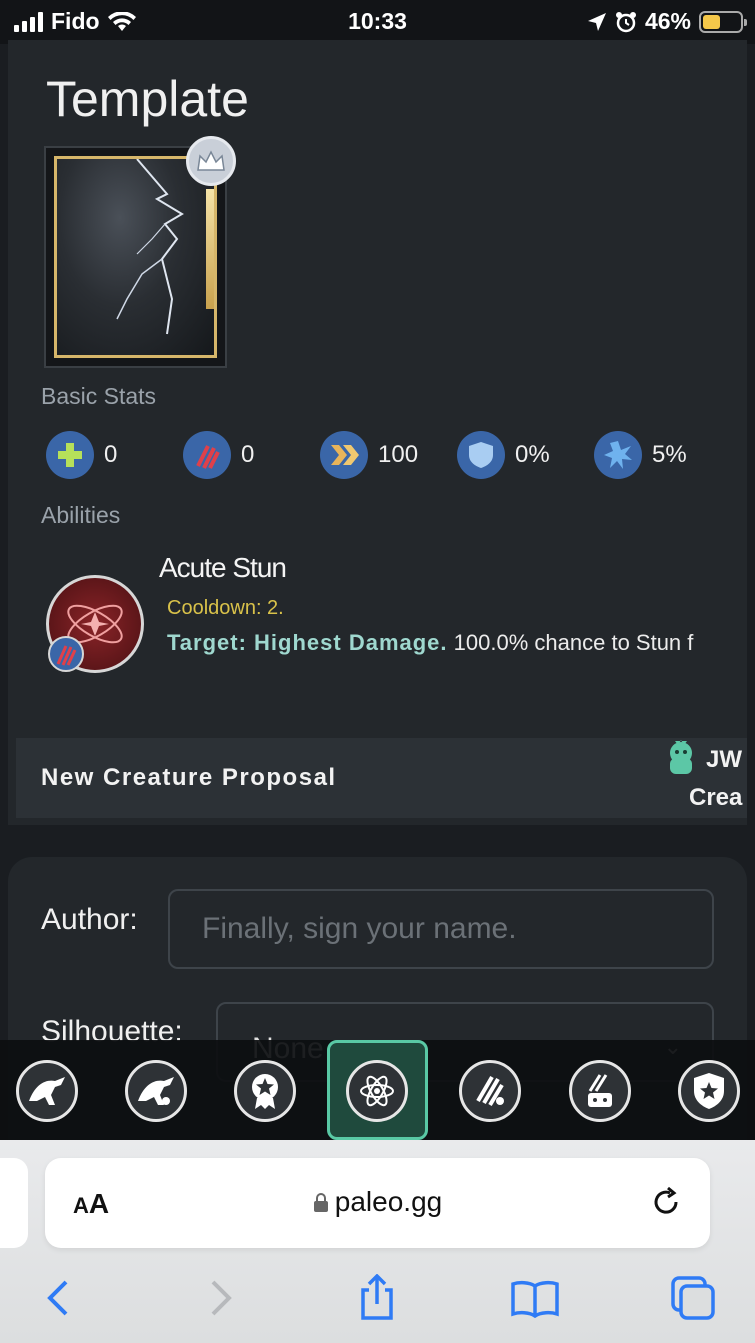 This screenshot has width=755, height=1343. I want to click on armor-icon, so click(481, 455).